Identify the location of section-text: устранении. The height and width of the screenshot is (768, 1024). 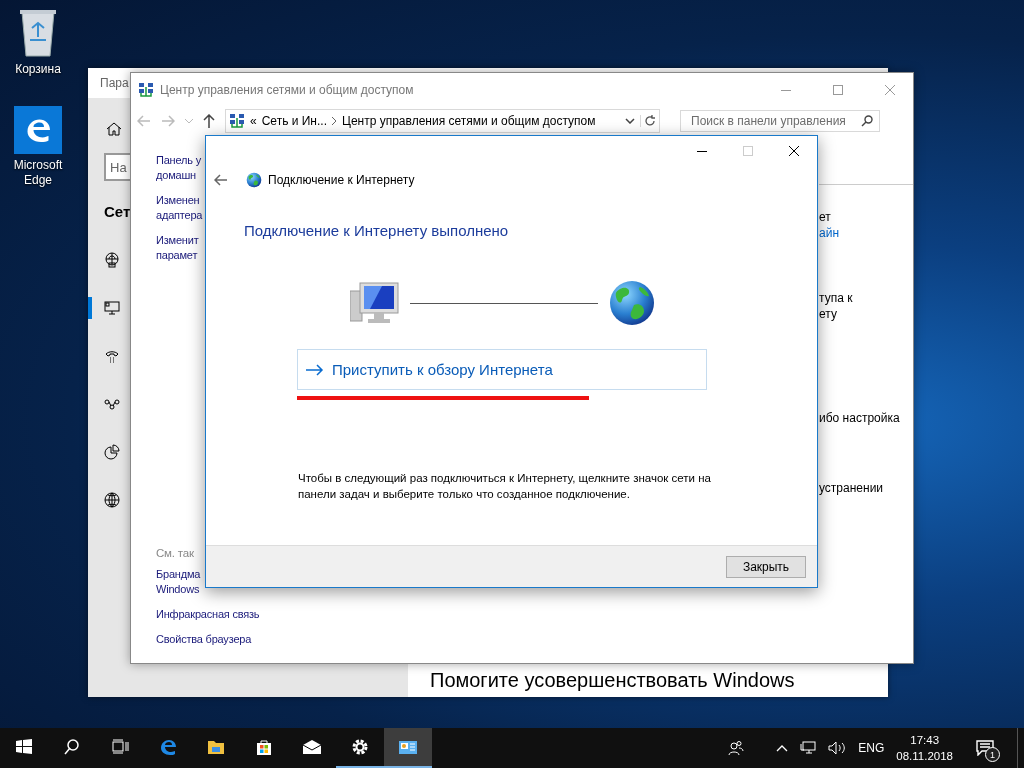
(852, 488).